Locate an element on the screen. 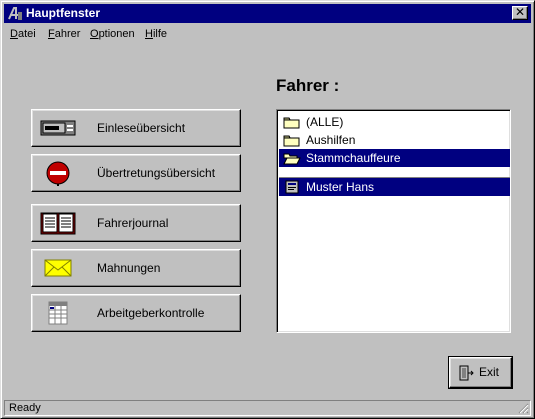 The image size is (535, 419). card-reader-icon is located at coordinates (58, 128).